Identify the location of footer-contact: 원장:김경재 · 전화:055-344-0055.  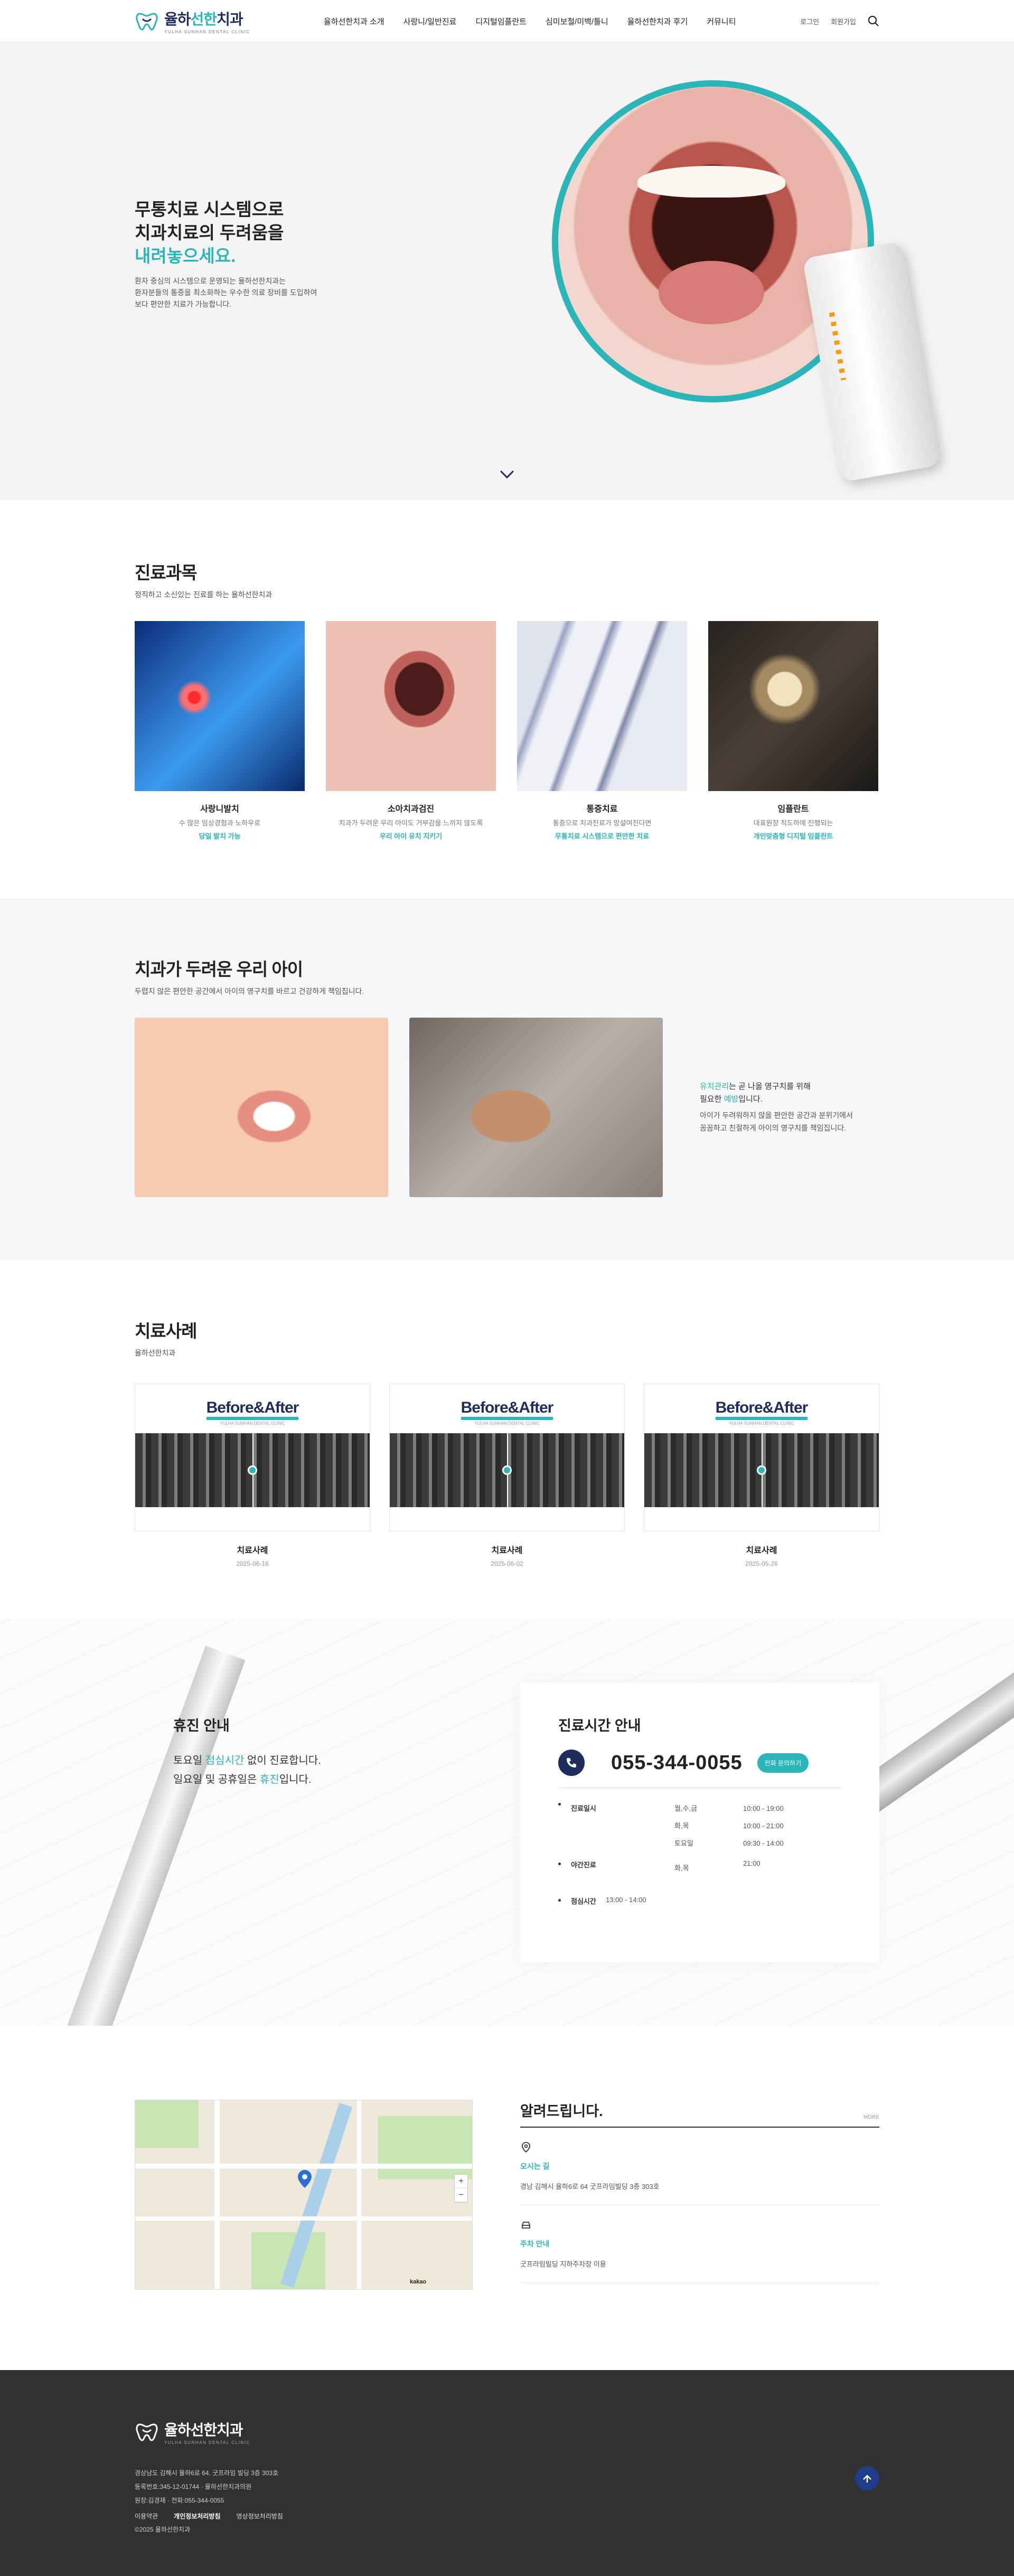
(179, 2500).